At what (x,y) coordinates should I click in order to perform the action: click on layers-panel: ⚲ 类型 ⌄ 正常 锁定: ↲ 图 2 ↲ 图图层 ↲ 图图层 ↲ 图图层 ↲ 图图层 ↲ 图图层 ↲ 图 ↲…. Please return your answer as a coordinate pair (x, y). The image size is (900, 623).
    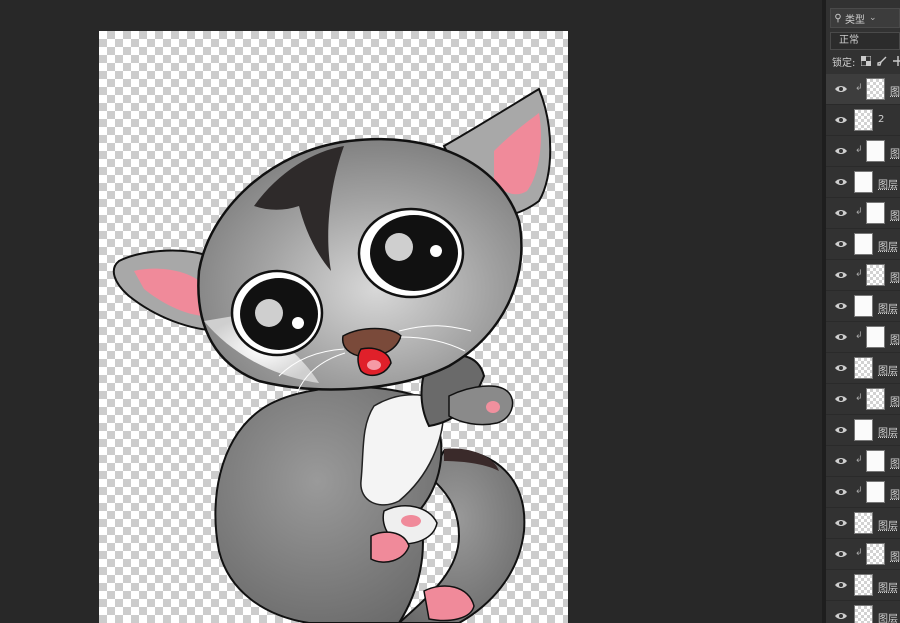
    Looking at the image, I should click on (863, 311).